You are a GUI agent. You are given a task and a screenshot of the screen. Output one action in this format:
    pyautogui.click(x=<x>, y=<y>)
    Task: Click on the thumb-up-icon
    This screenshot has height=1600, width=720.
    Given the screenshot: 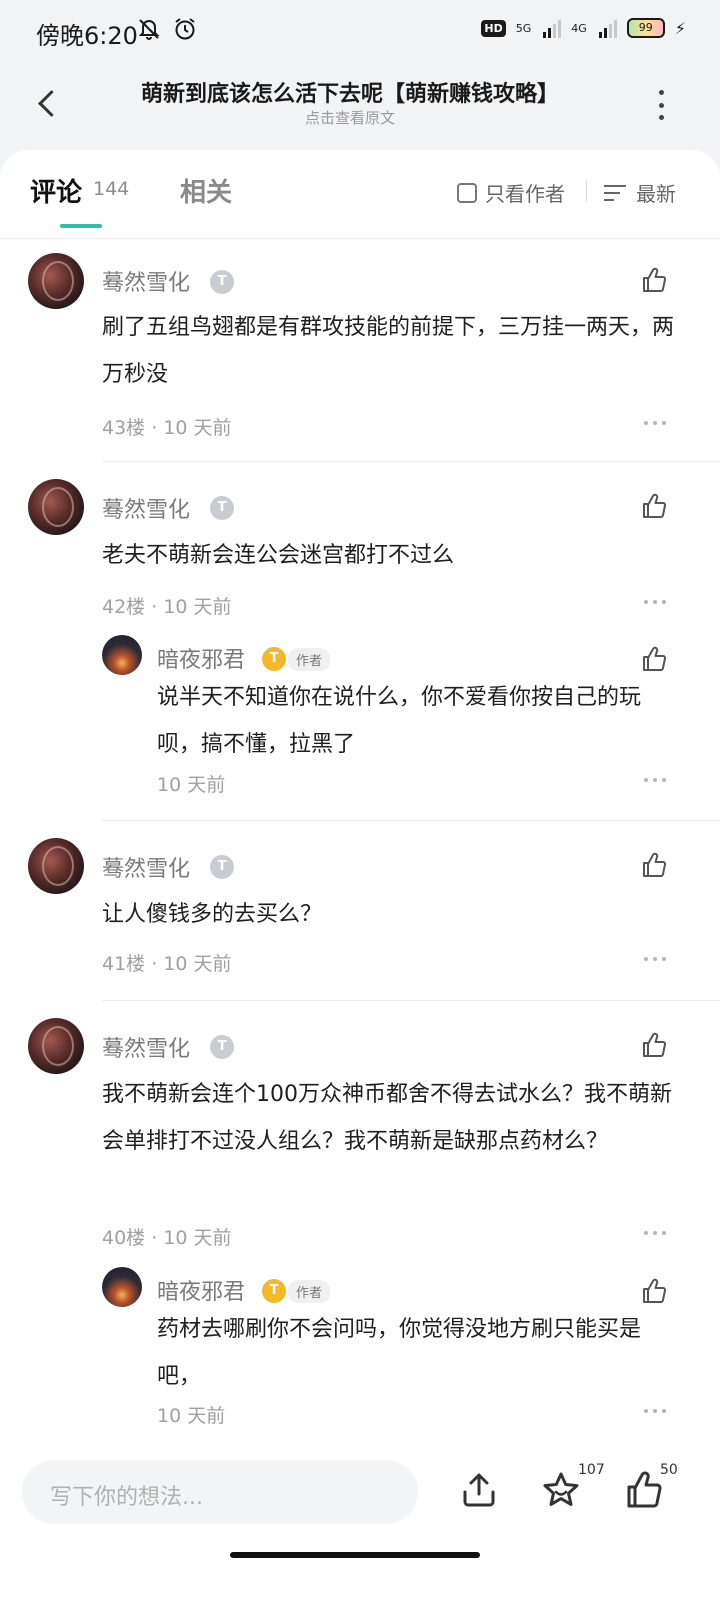 What is the action you would take?
    pyautogui.click(x=644, y=1490)
    